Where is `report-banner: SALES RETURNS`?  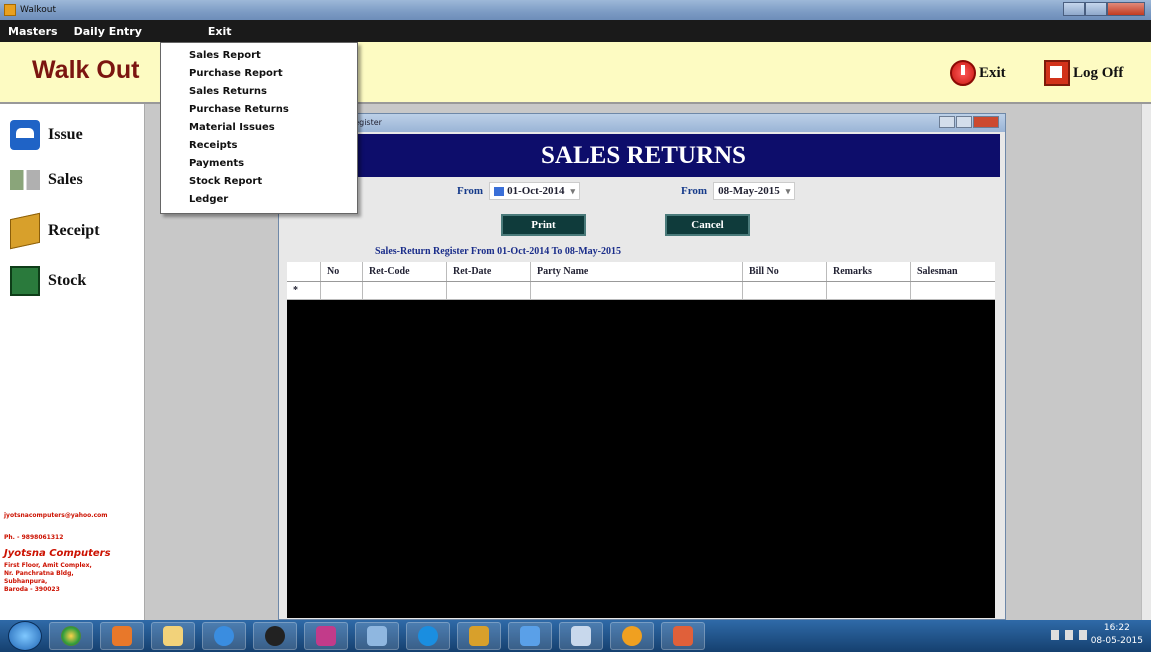 report-banner: SALES RETURNS is located at coordinates (643, 155).